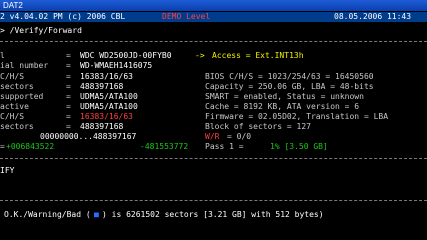  I want to click on chs2-value: 16383/16/63, so click(106, 116).